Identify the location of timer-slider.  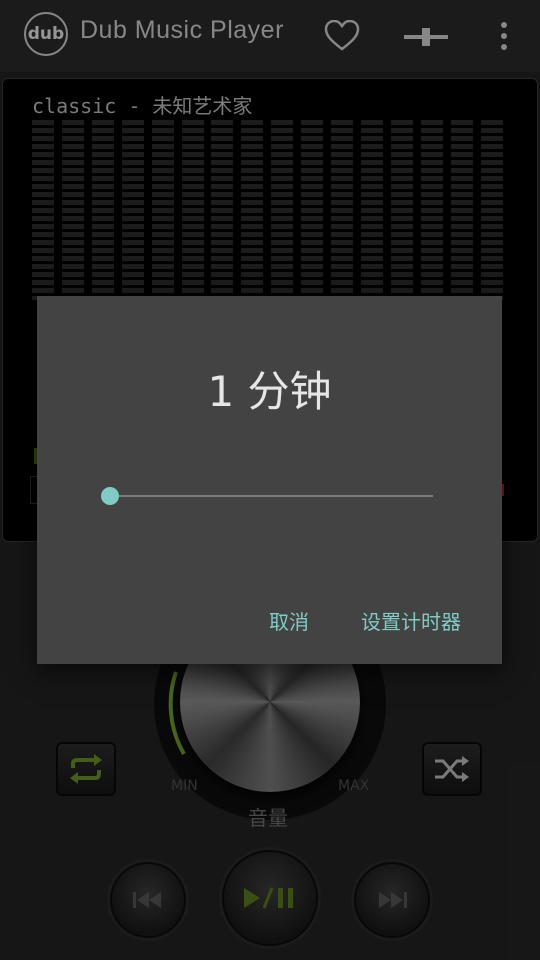
(271, 496).